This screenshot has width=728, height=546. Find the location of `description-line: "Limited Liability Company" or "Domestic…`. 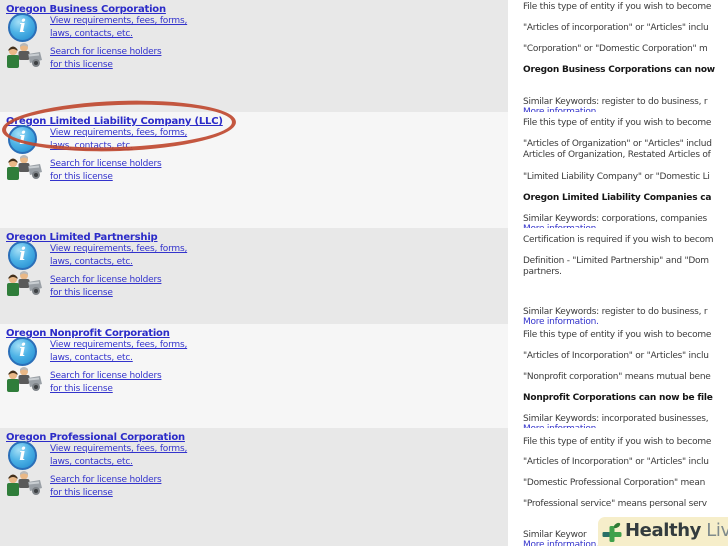

description-line: "Limited Liability Company" or "Domestic… is located at coordinates (616, 177).